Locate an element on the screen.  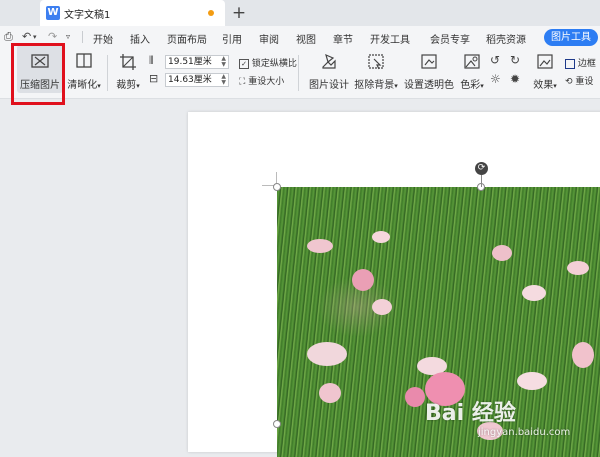
height-value: 14.63厘米 is located at coordinates (190, 80).